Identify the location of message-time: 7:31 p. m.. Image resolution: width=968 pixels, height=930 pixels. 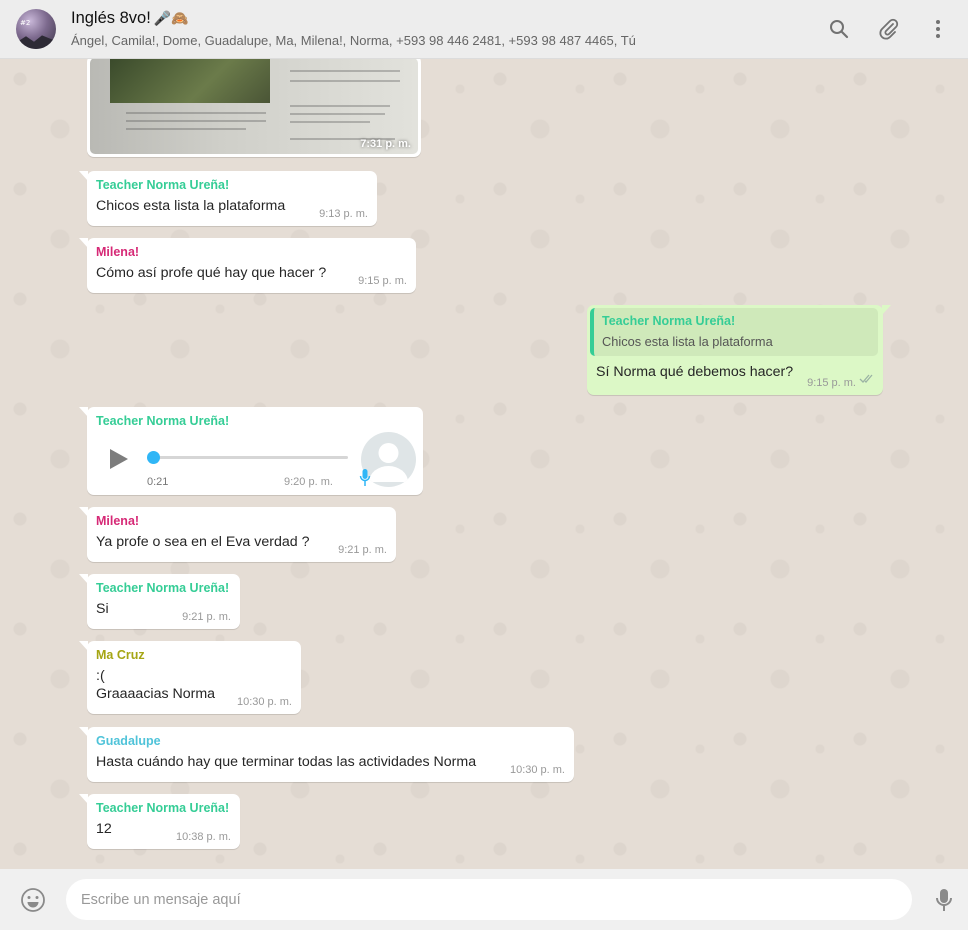
(385, 144).